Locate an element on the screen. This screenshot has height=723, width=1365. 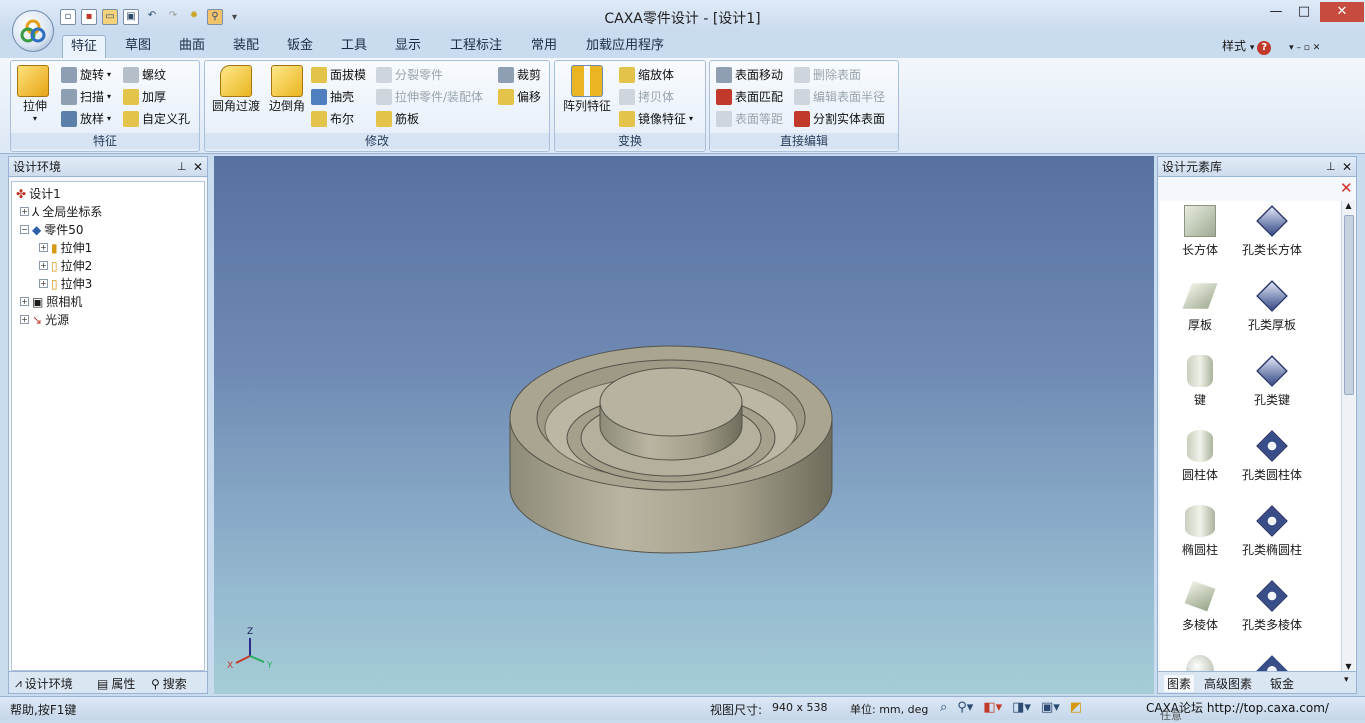
ribbon-minimize-icon: ▾ – ▫ ✕ is located at coordinates (1304, 48).